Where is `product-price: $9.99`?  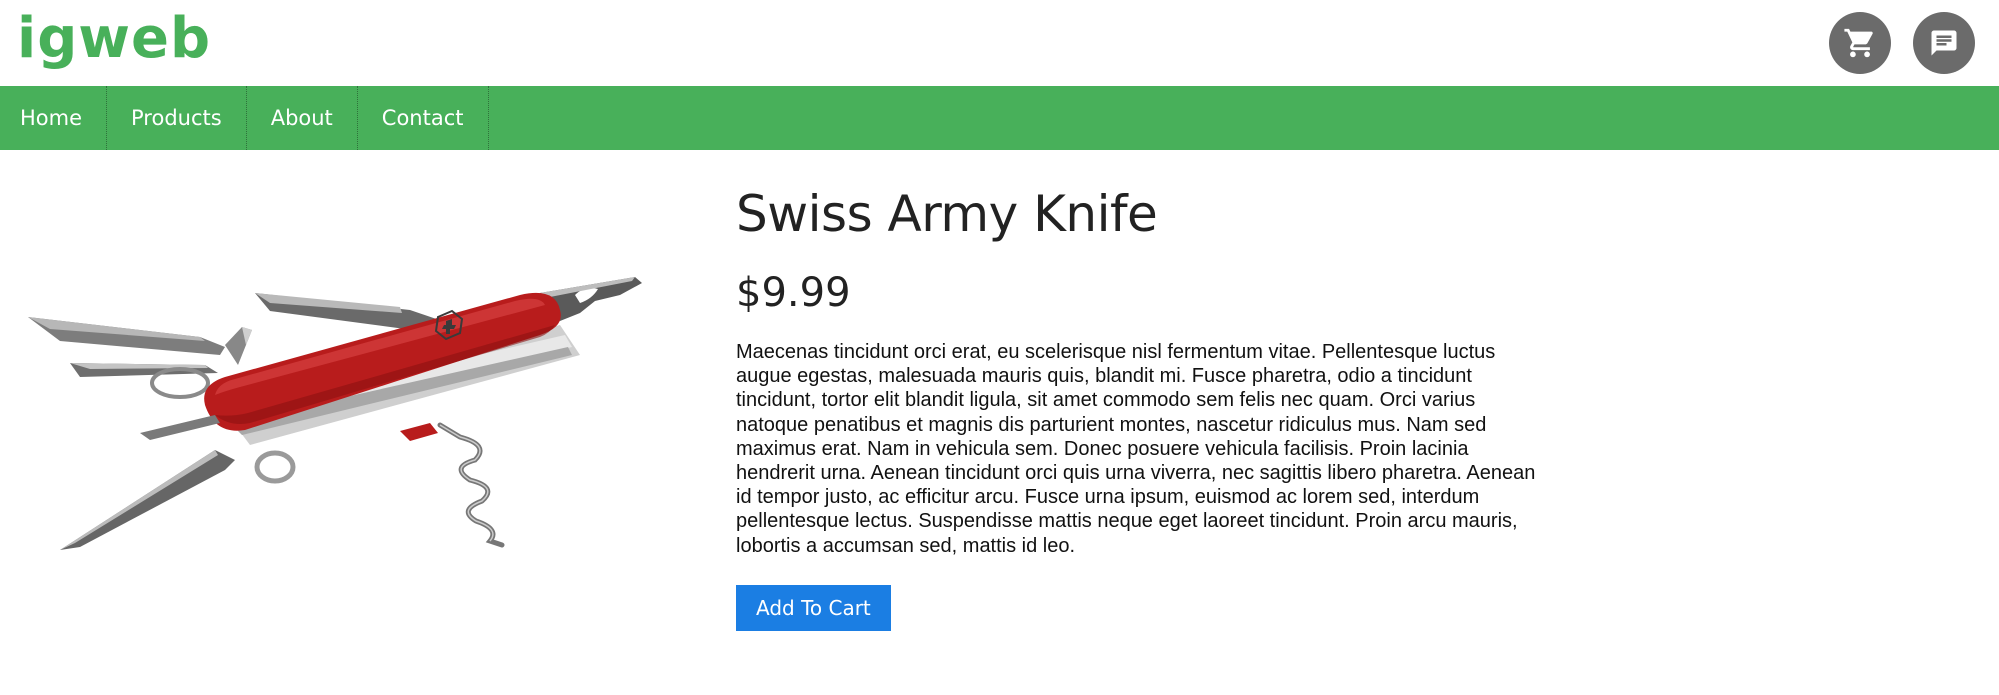 product-price: $9.99 is located at coordinates (793, 293).